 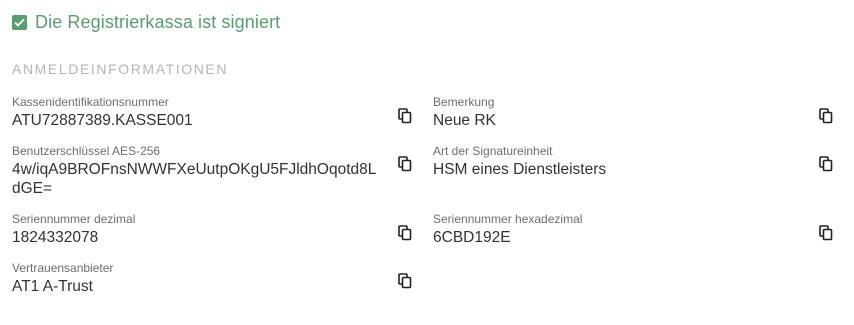 I want to click on checkbox-checked-icon, so click(x=19, y=22).